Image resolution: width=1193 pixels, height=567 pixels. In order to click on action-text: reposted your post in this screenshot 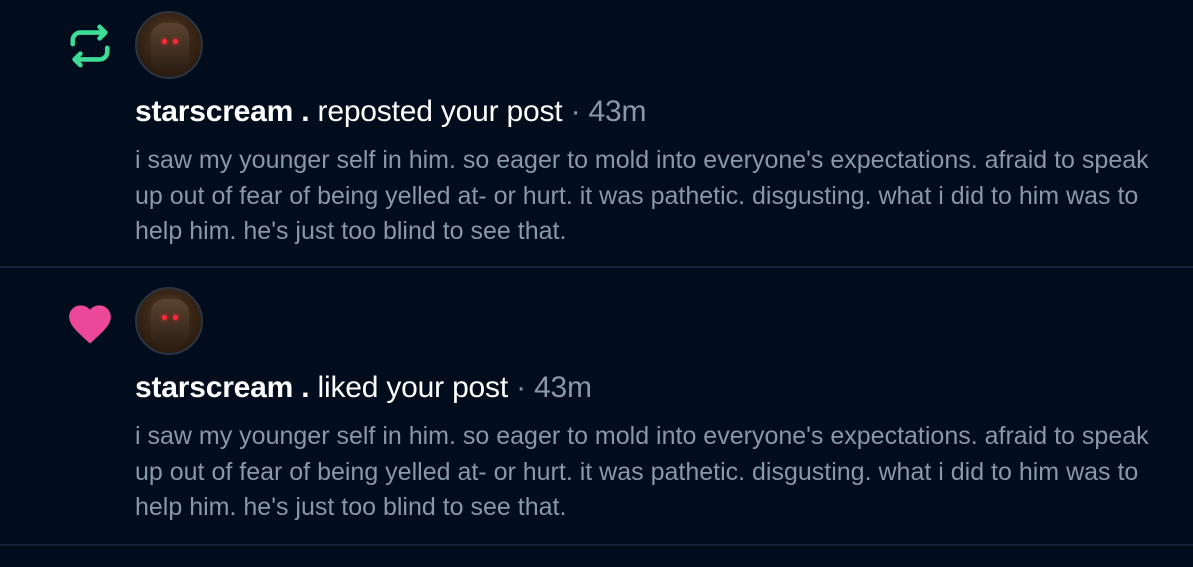, I will do `click(440, 111)`.